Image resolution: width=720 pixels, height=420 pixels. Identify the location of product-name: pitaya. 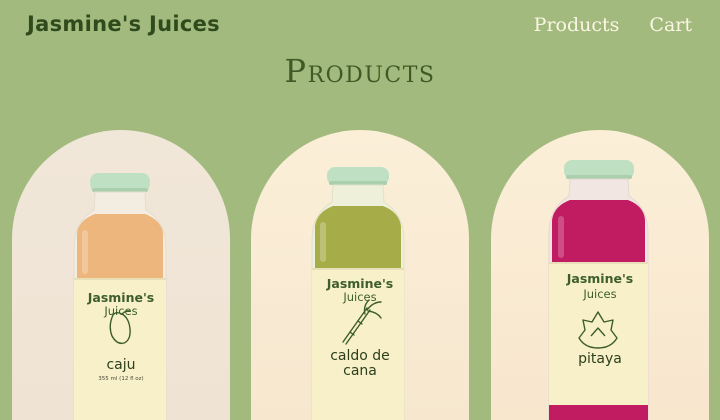
(600, 359).